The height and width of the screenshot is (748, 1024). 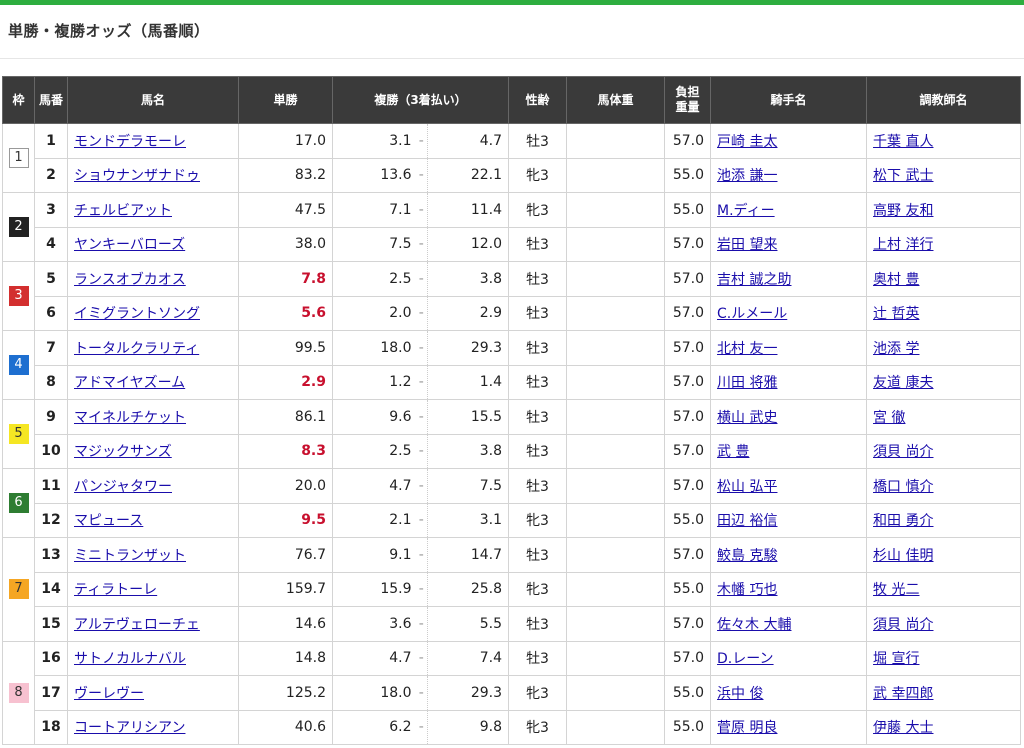 I want to click on jockey-link: C.ルメール, so click(x=752, y=314).